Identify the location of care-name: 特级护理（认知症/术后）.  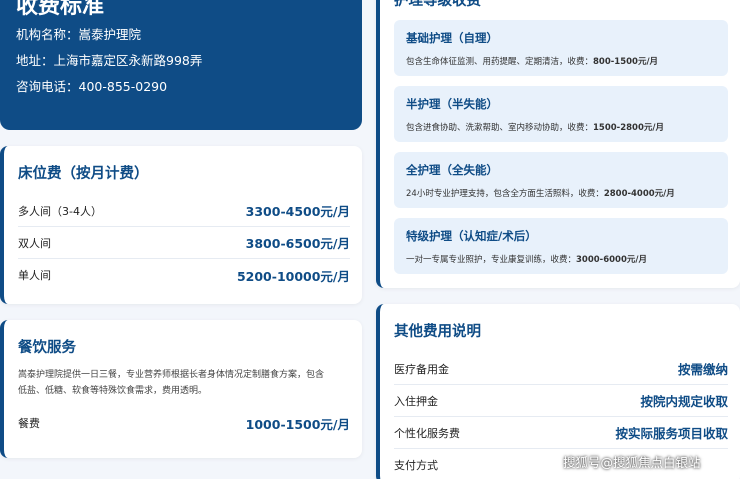
(471, 236).